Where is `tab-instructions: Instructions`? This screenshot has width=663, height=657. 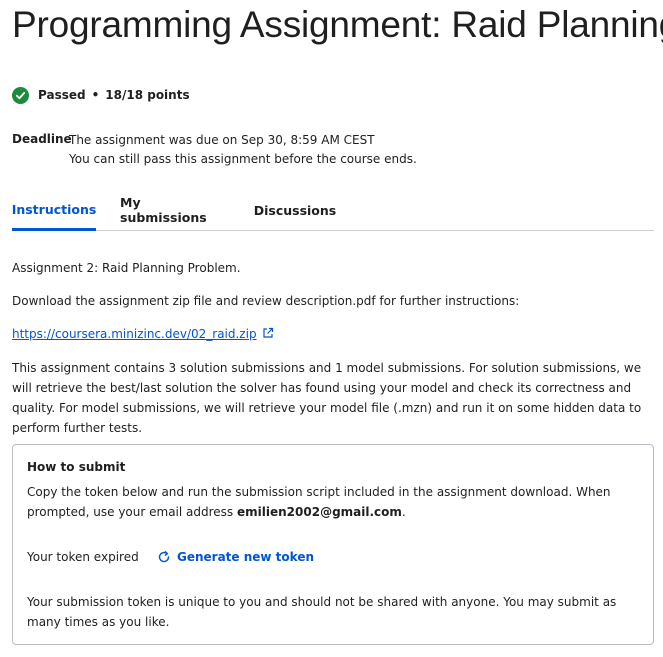
tab-instructions: Instructions is located at coordinates (54, 210).